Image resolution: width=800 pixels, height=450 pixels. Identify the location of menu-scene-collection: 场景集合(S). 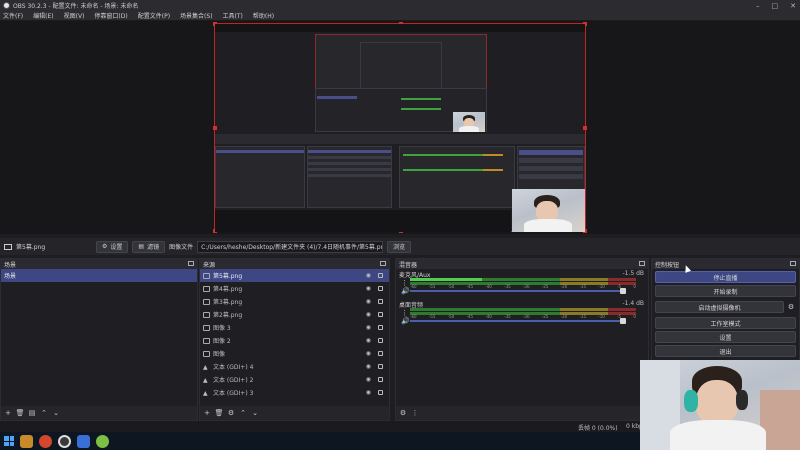
(196, 15).